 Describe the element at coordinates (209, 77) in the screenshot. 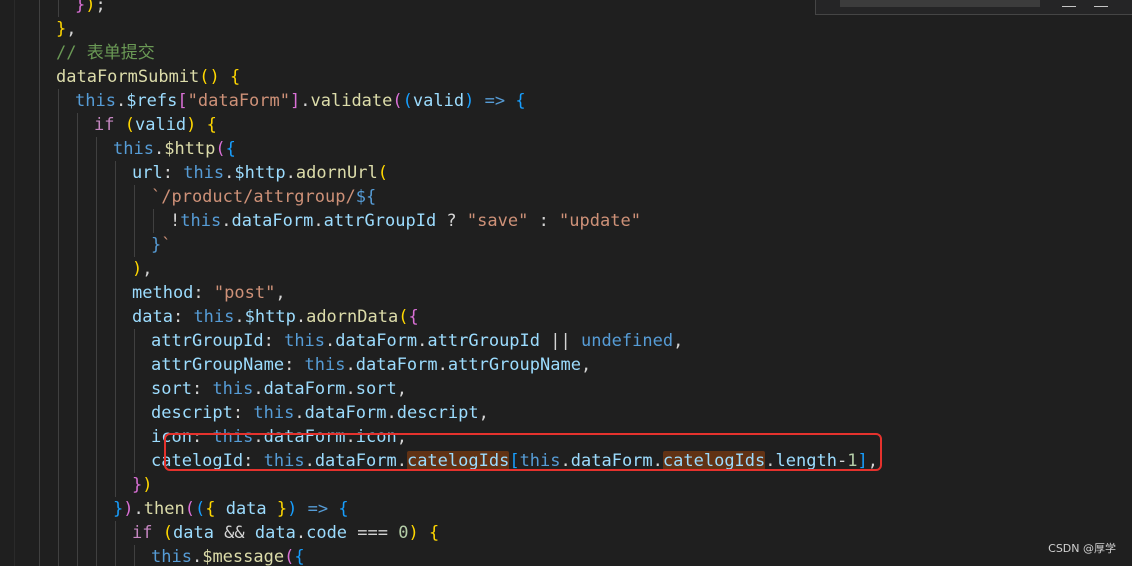

I see `code-token: ()` at that location.